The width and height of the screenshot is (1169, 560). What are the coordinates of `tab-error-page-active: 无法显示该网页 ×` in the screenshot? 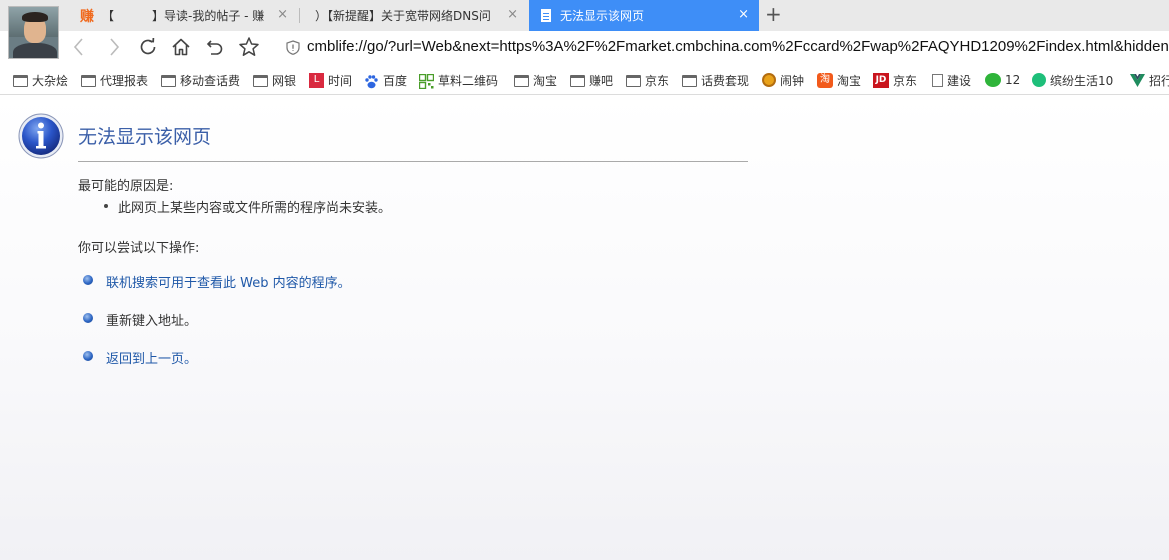 It's located at (644, 15).